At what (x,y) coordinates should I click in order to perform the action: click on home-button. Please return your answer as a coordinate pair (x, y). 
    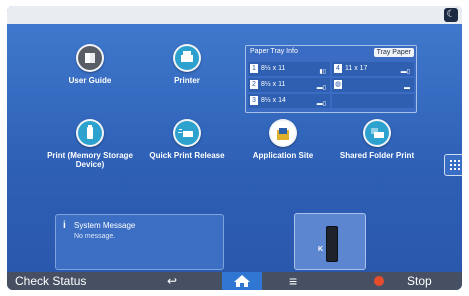
    Looking at the image, I should click on (242, 281).